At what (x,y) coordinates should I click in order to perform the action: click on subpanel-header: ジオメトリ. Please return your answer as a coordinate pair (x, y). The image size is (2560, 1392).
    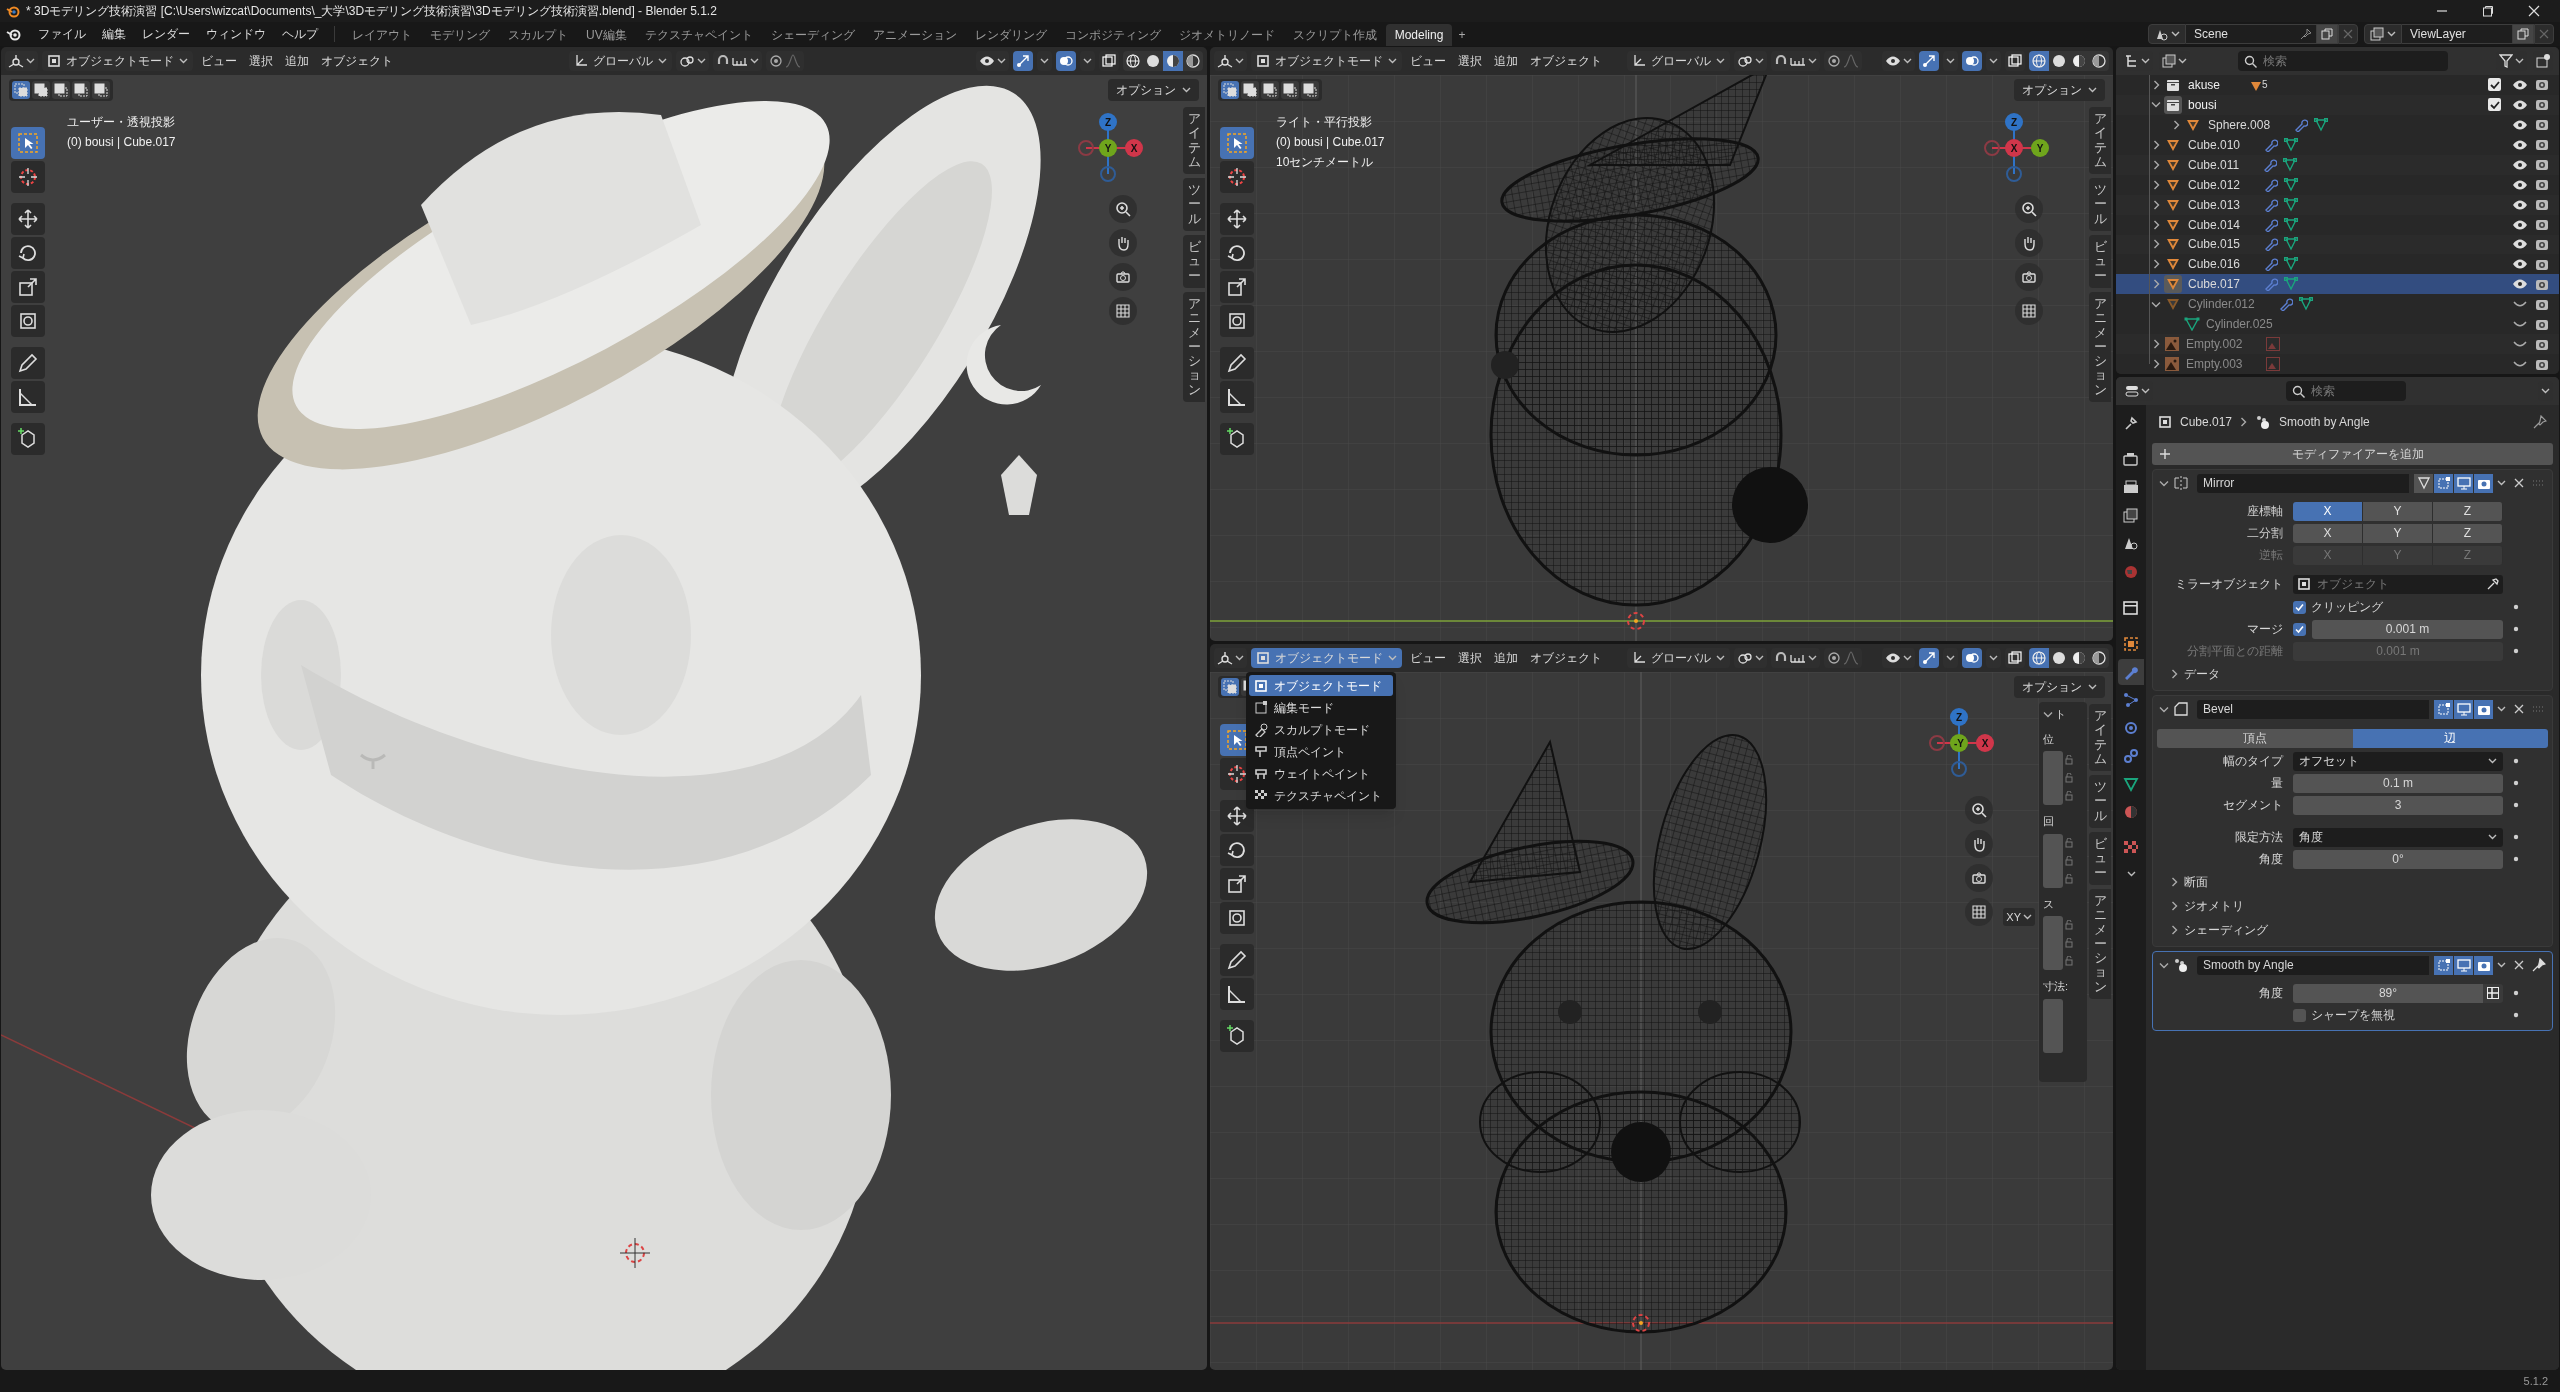
    Looking at the image, I should click on (2352, 906).